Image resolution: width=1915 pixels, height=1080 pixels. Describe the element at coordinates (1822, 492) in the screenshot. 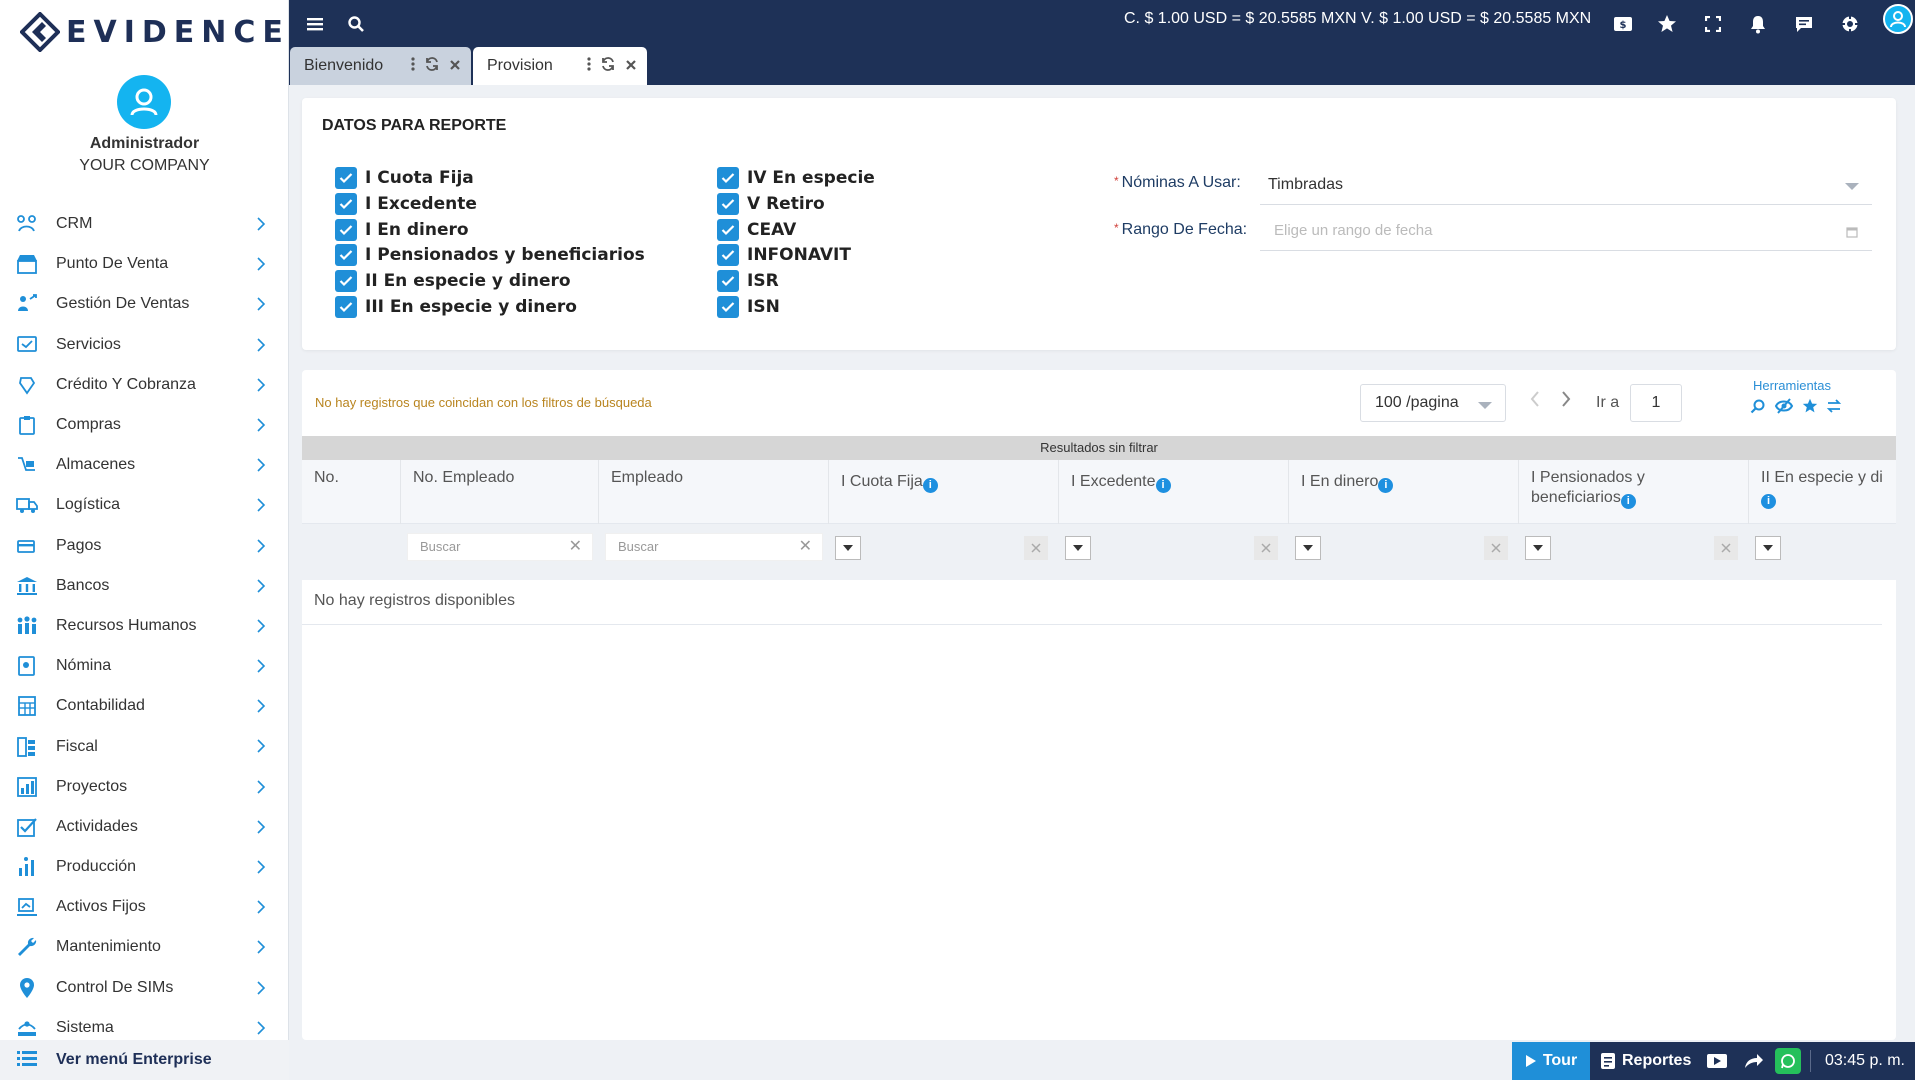

I see `col-header-especie-dinero: II En especie y di i` at that location.